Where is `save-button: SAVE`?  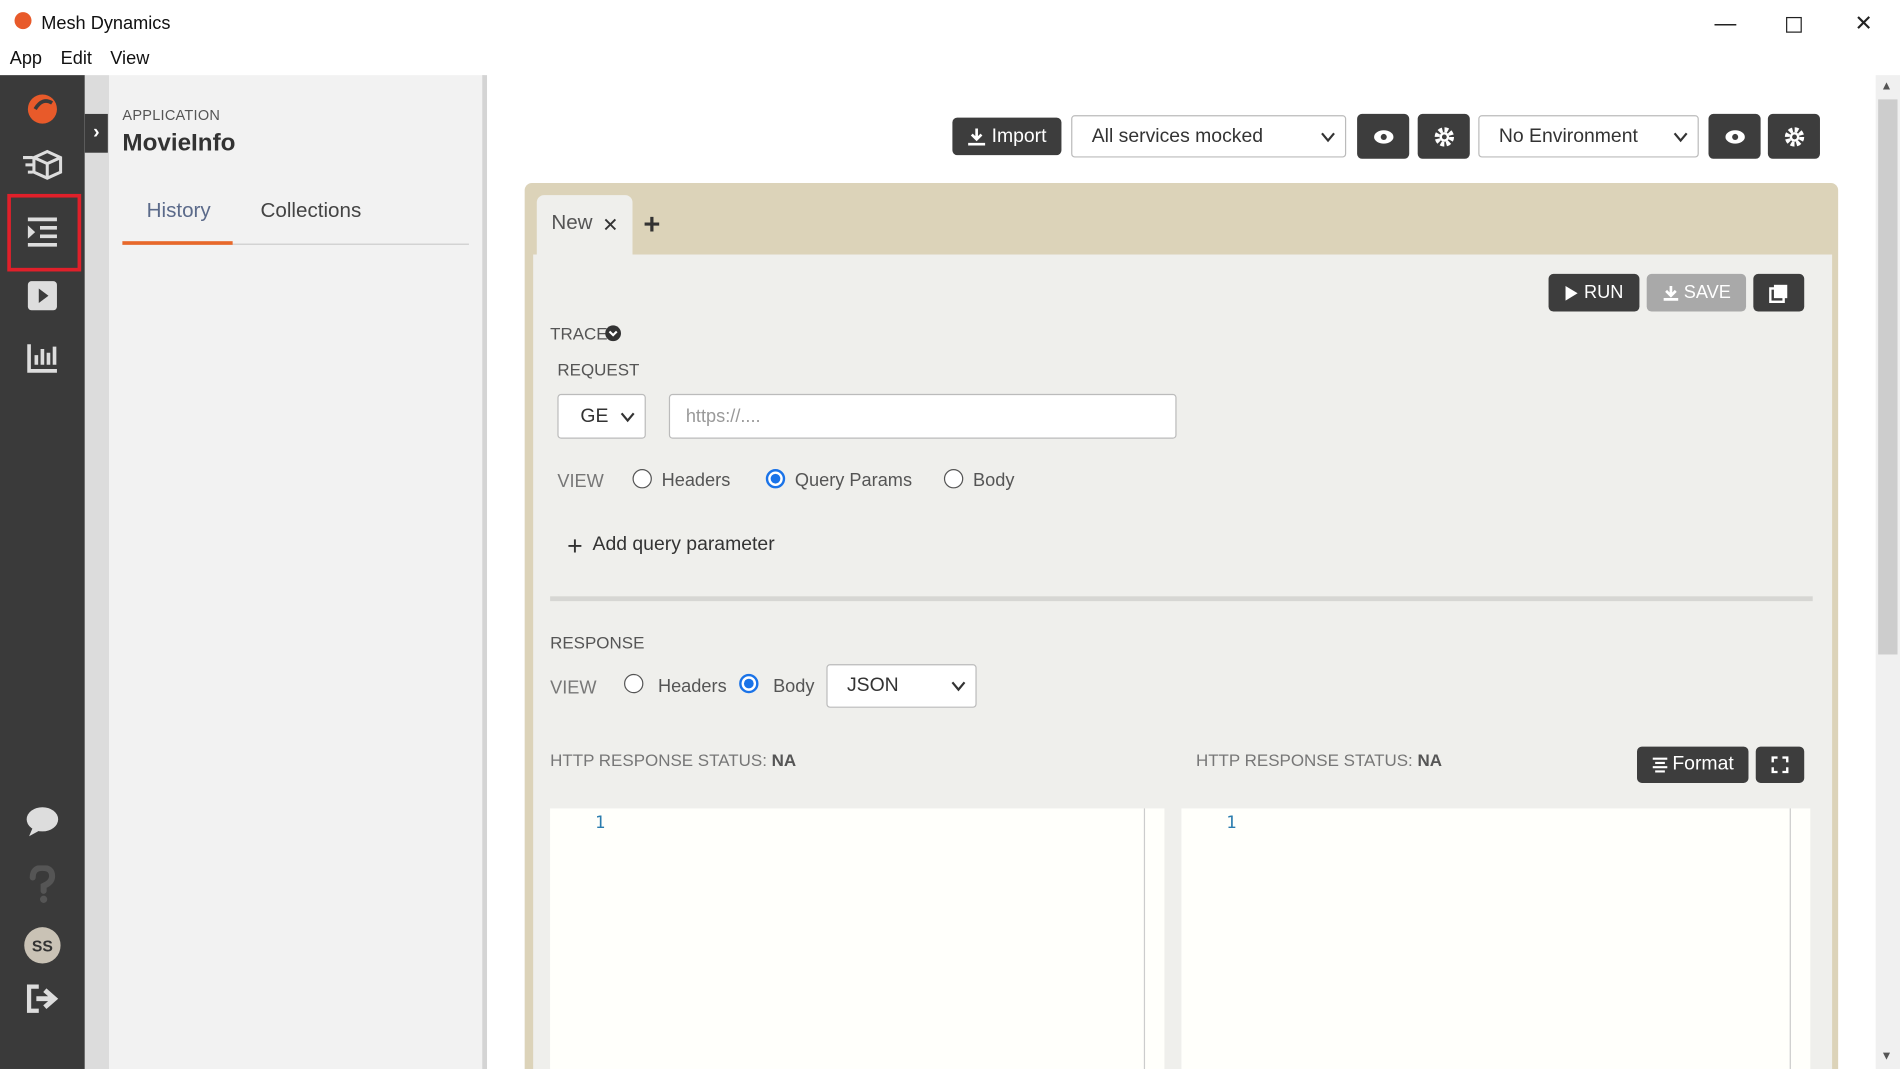
save-button: SAVE is located at coordinates (1696, 292).